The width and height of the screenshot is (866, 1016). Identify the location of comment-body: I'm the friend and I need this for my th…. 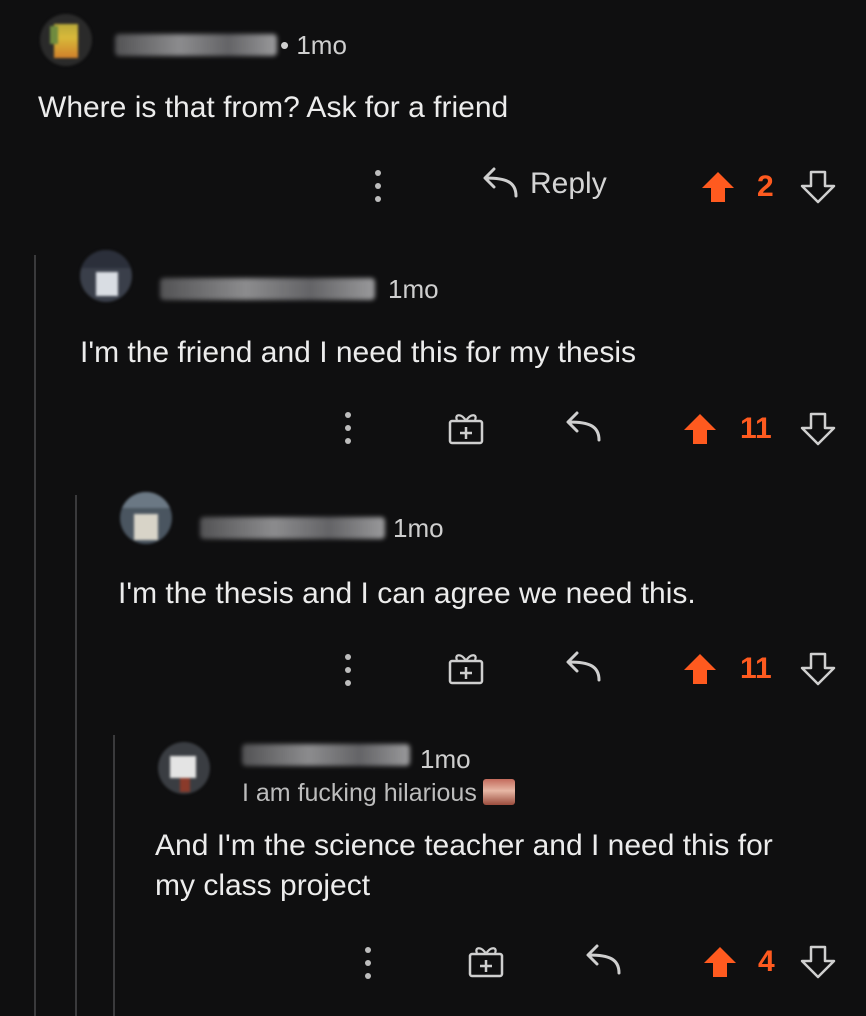
(358, 353).